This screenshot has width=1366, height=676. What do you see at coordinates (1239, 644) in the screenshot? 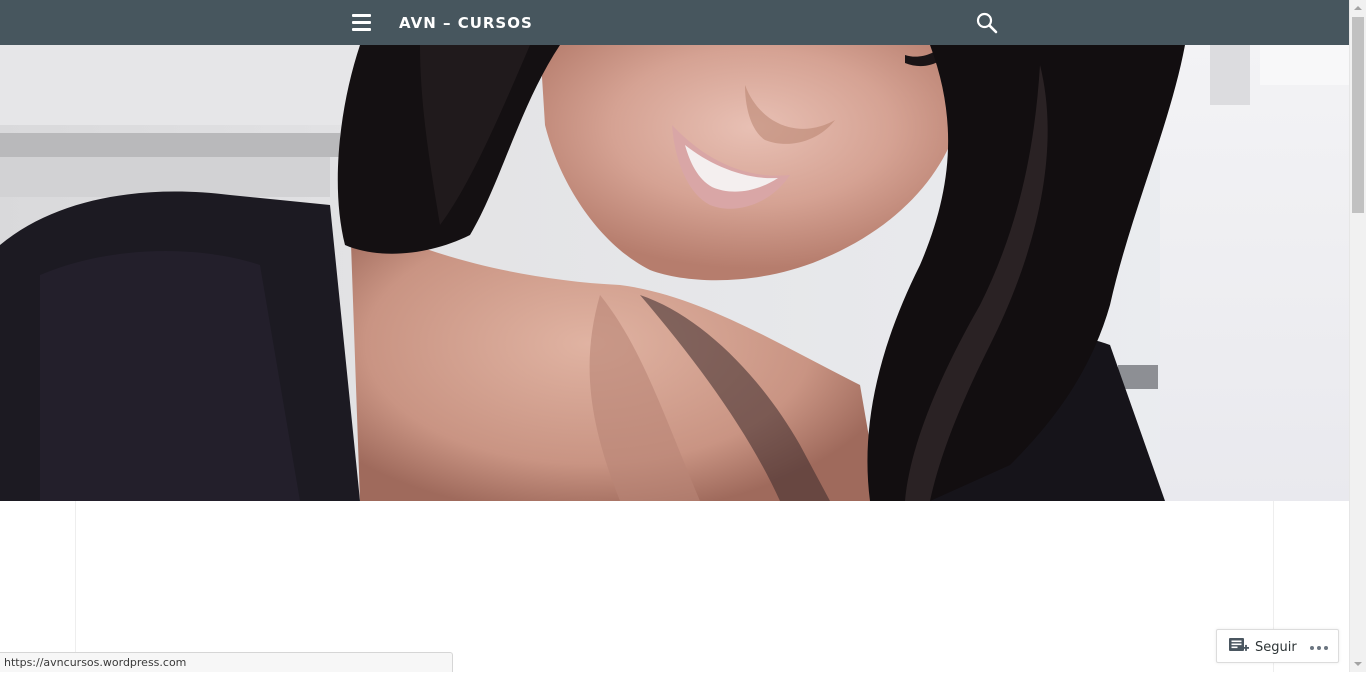
I see `reader-follow-icon` at bounding box center [1239, 644].